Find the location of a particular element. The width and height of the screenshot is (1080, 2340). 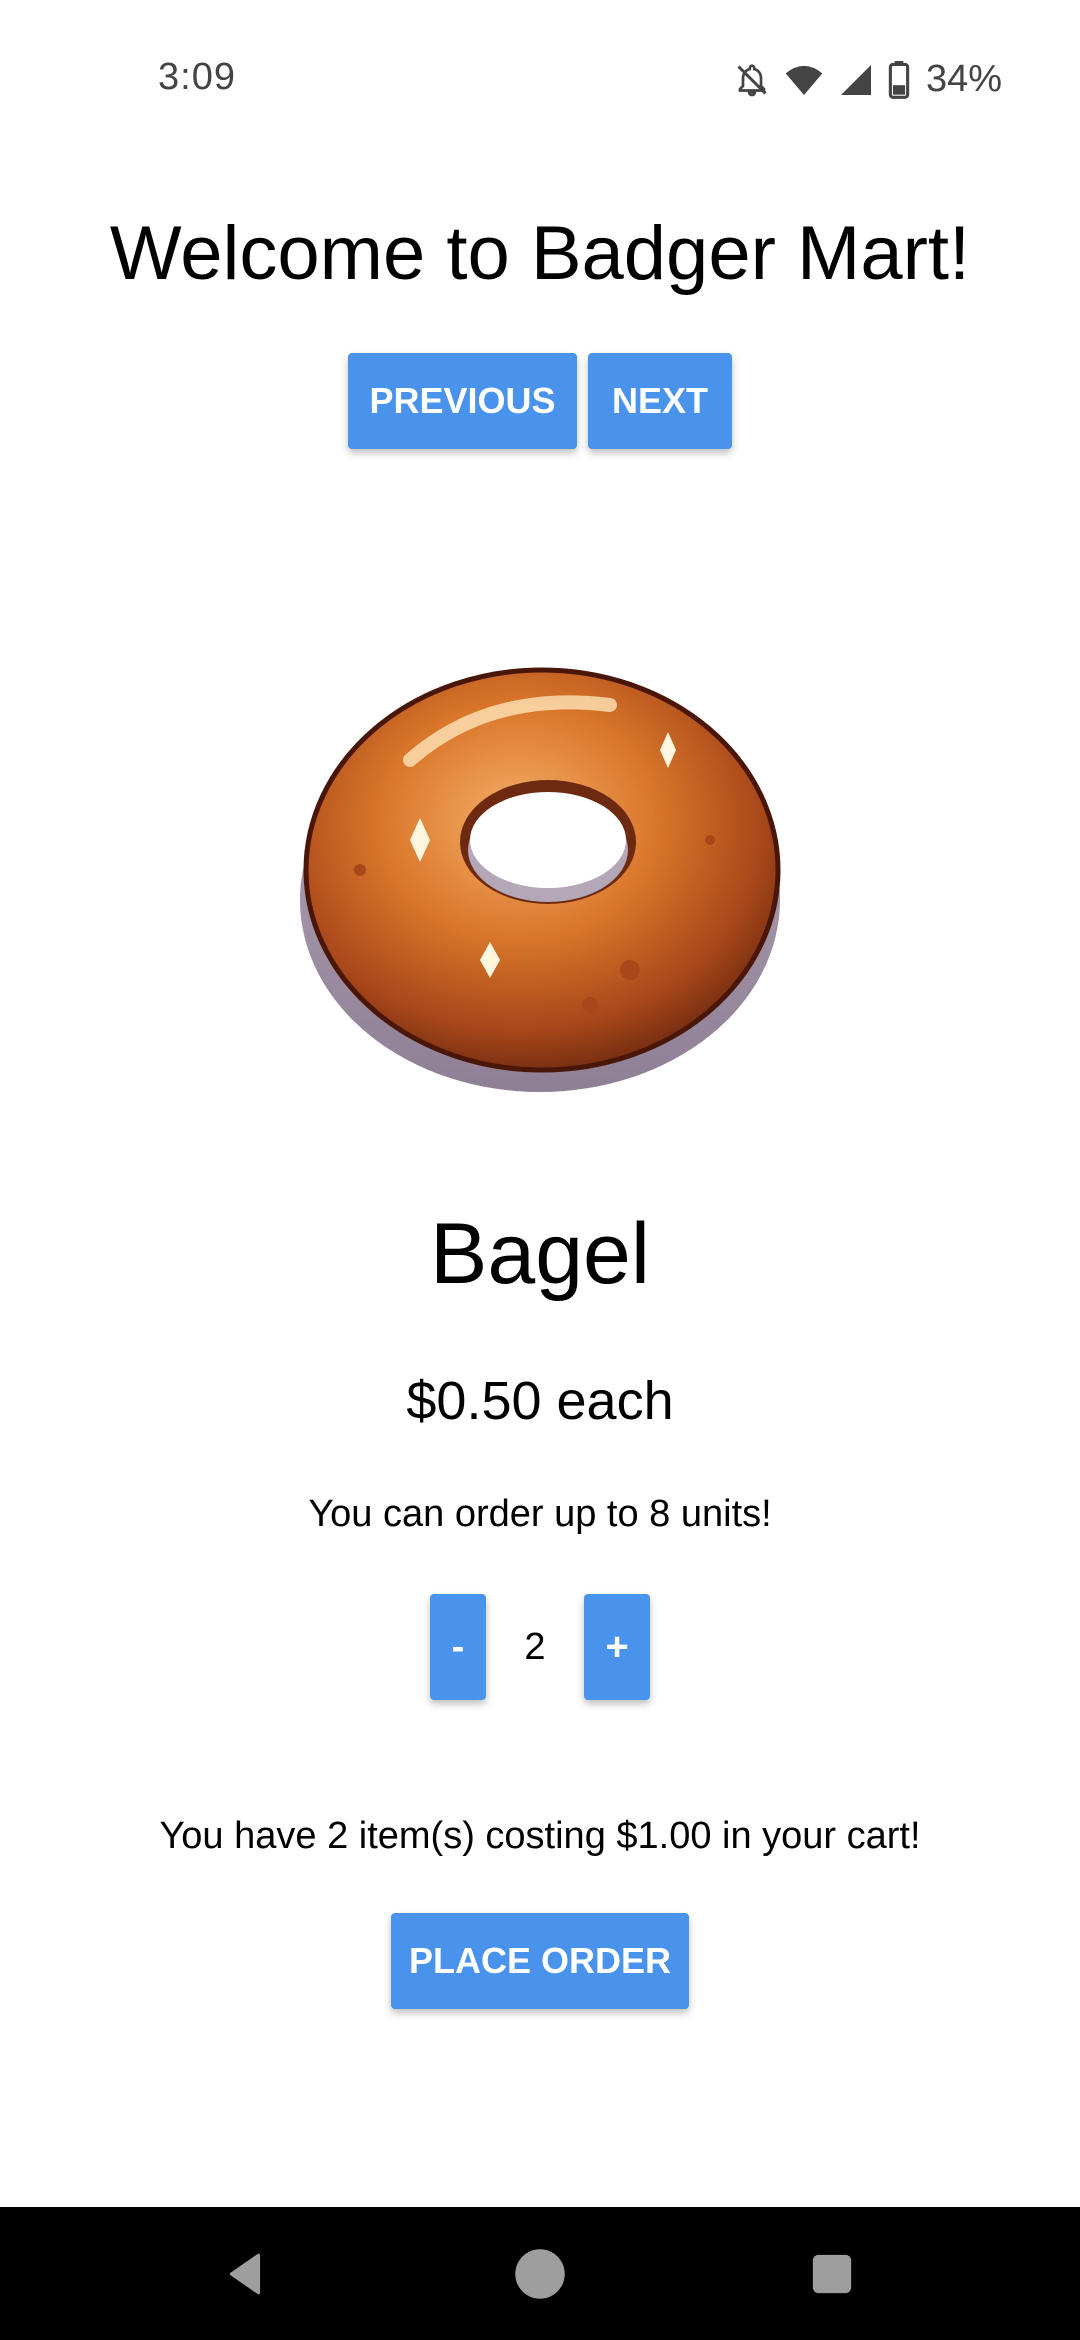

place-order-button: PLACE ORDER is located at coordinates (540, 1961).